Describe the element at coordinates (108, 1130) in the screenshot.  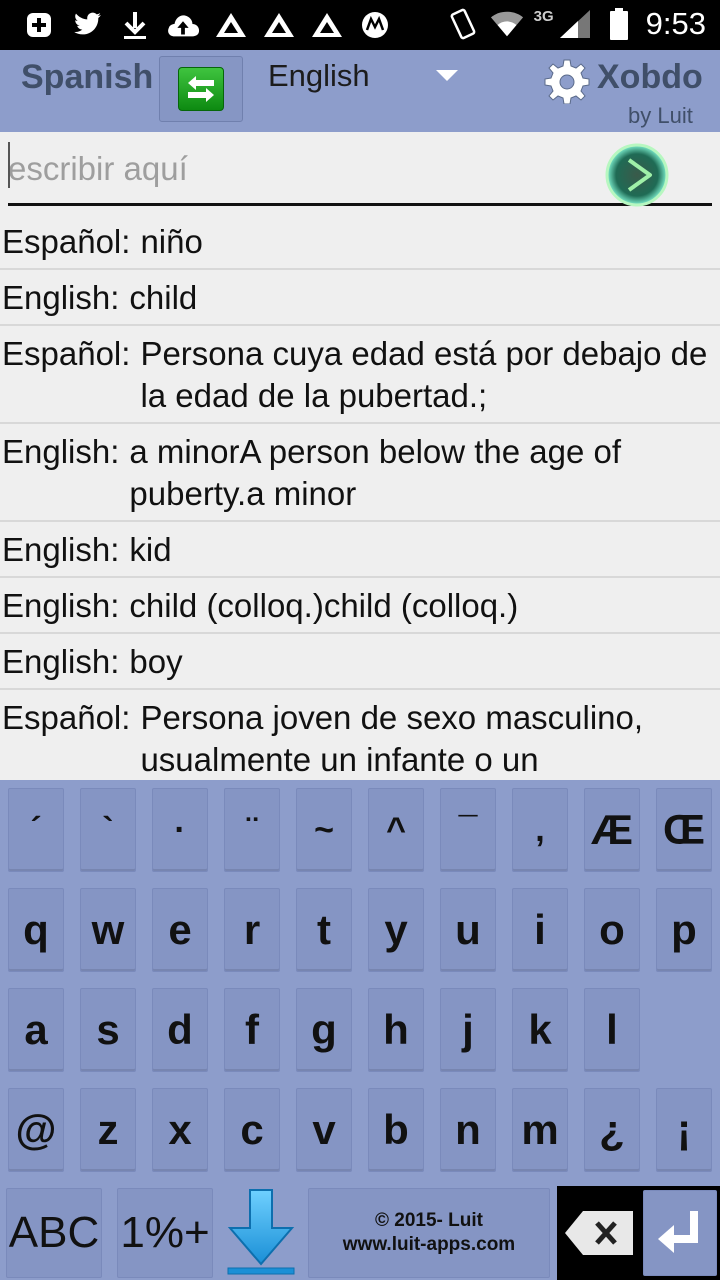
I see `key: z` at that location.